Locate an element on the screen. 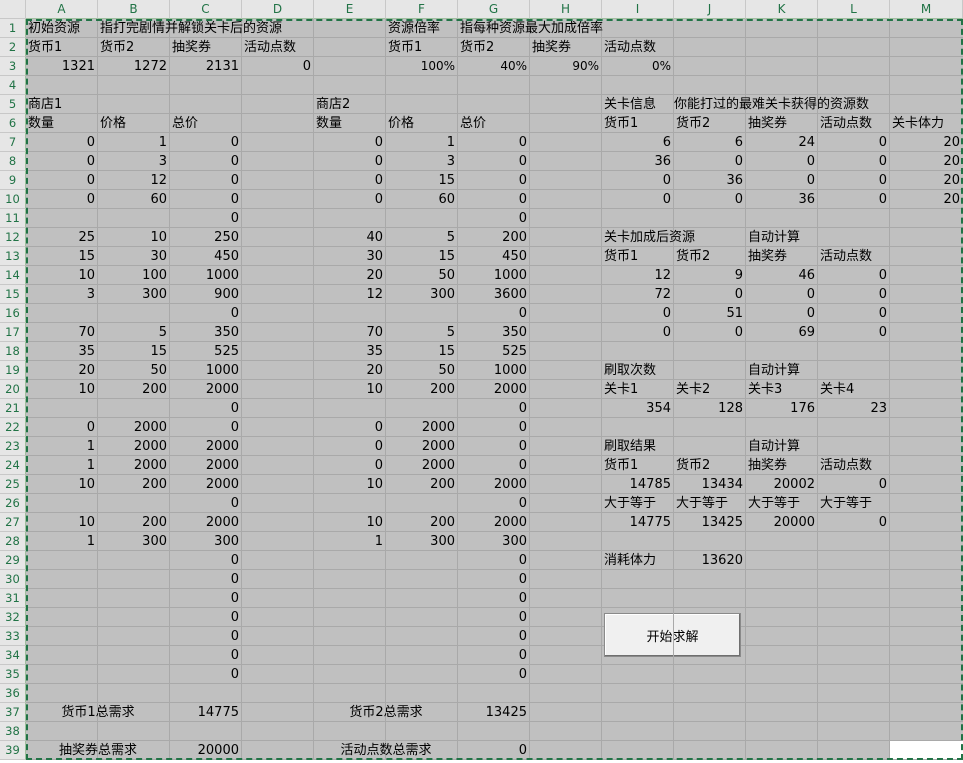 The image size is (963, 763). cell-a9: 0 is located at coordinates (61, 180).